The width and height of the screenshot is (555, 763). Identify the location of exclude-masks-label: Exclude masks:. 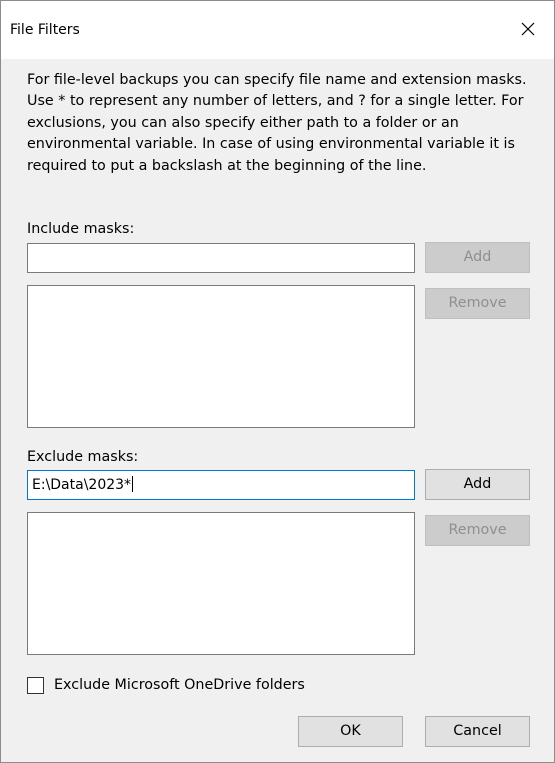
(83, 457).